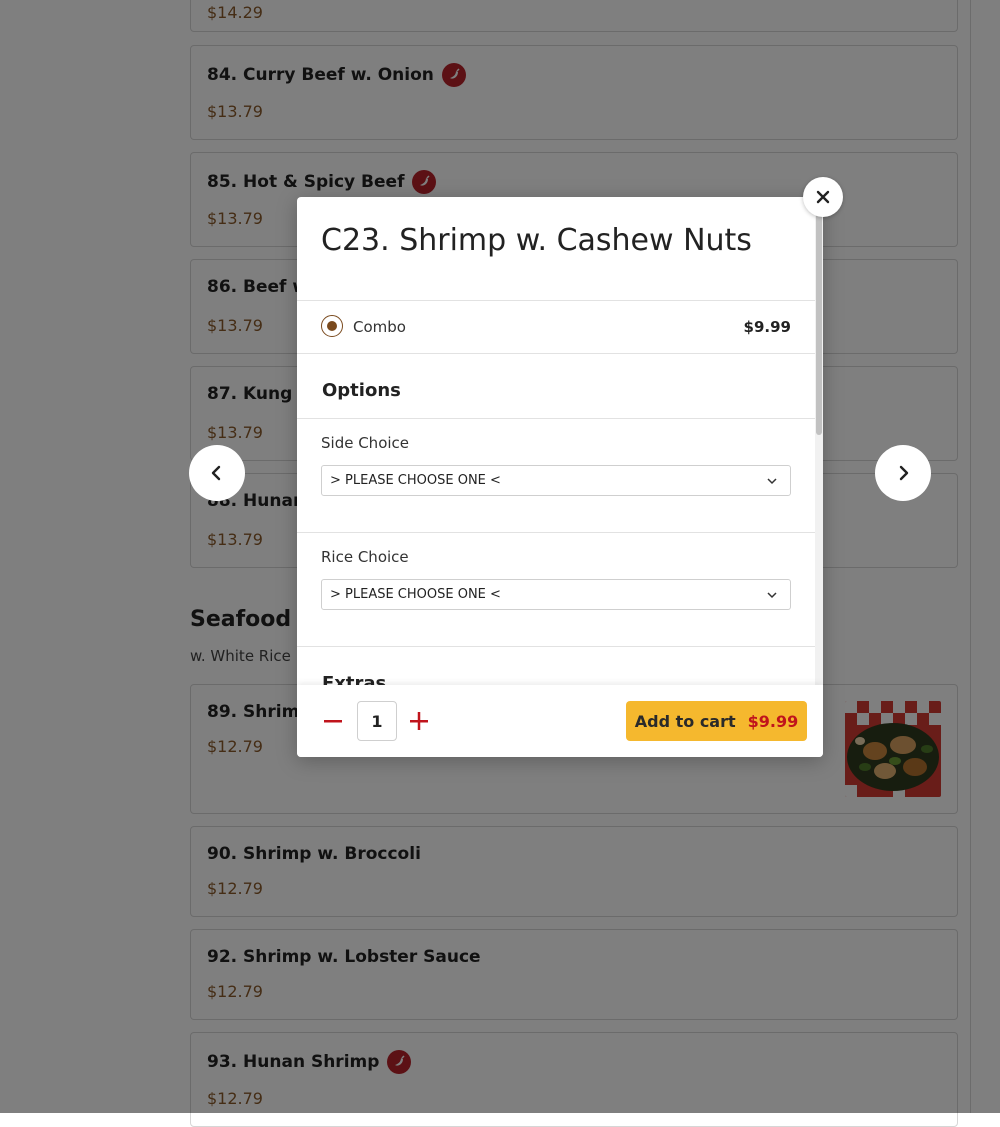 This screenshot has width=1000, height=1127. I want to click on side-choice-label: Side Choice, so click(365, 443).